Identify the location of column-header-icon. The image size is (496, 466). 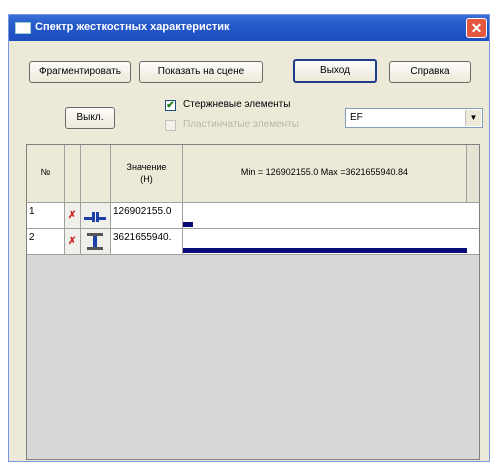
(96, 174).